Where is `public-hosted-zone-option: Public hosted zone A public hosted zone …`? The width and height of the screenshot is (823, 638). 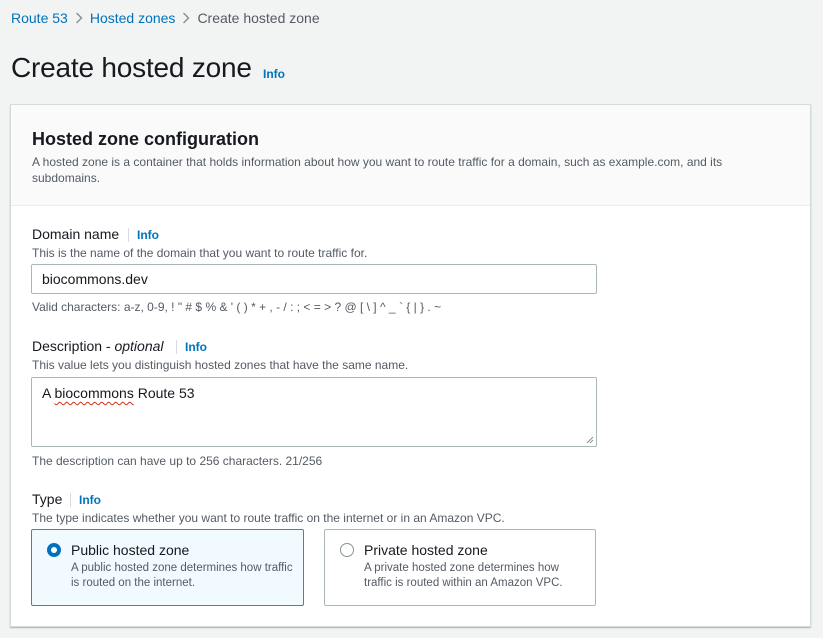 public-hosted-zone-option: Public hosted zone A public hosted zone … is located at coordinates (167, 567).